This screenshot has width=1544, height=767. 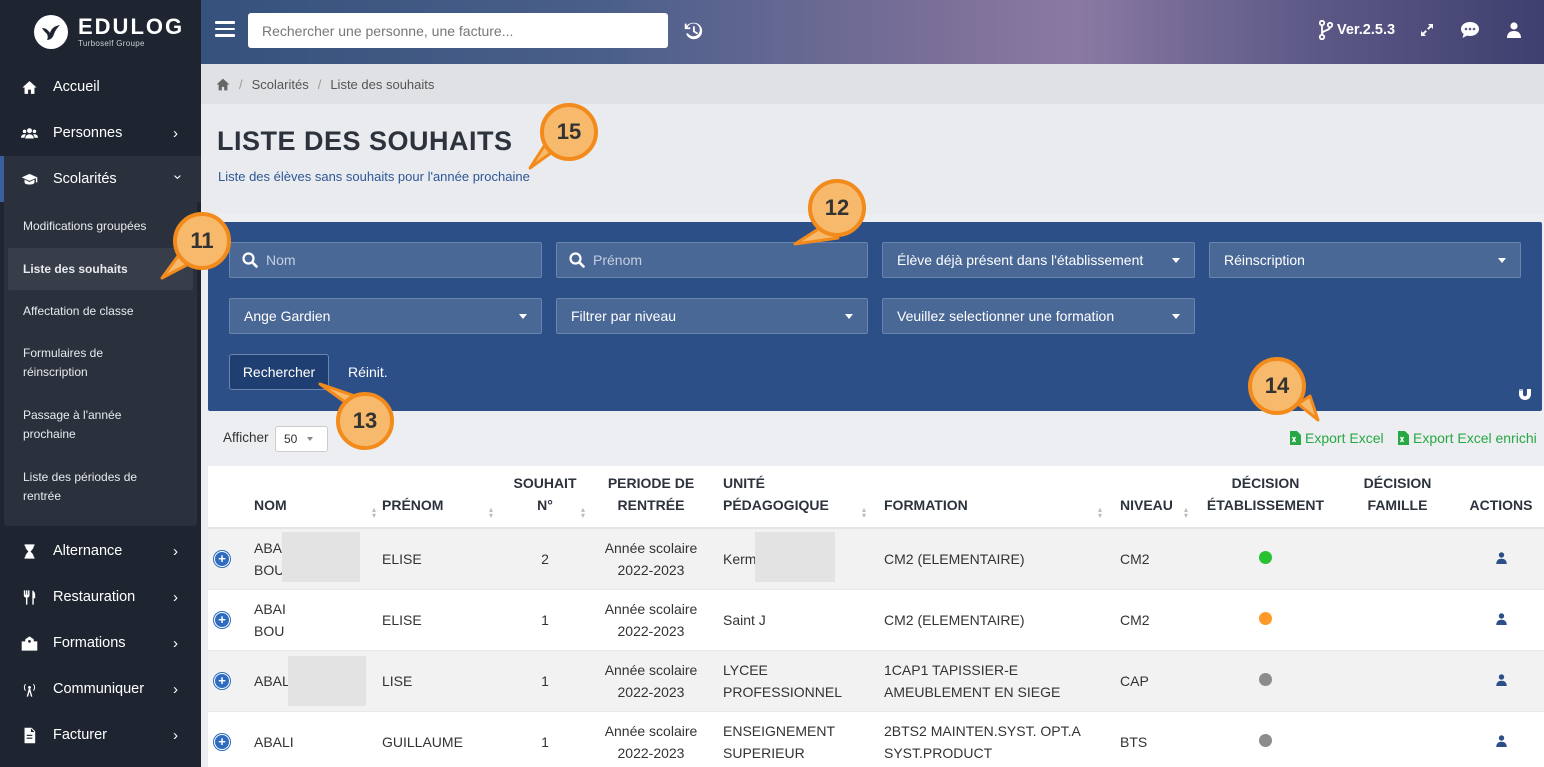 What do you see at coordinates (100, 87) in the screenshot?
I see `sidebar-item-accueil: Accueil` at bounding box center [100, 87].